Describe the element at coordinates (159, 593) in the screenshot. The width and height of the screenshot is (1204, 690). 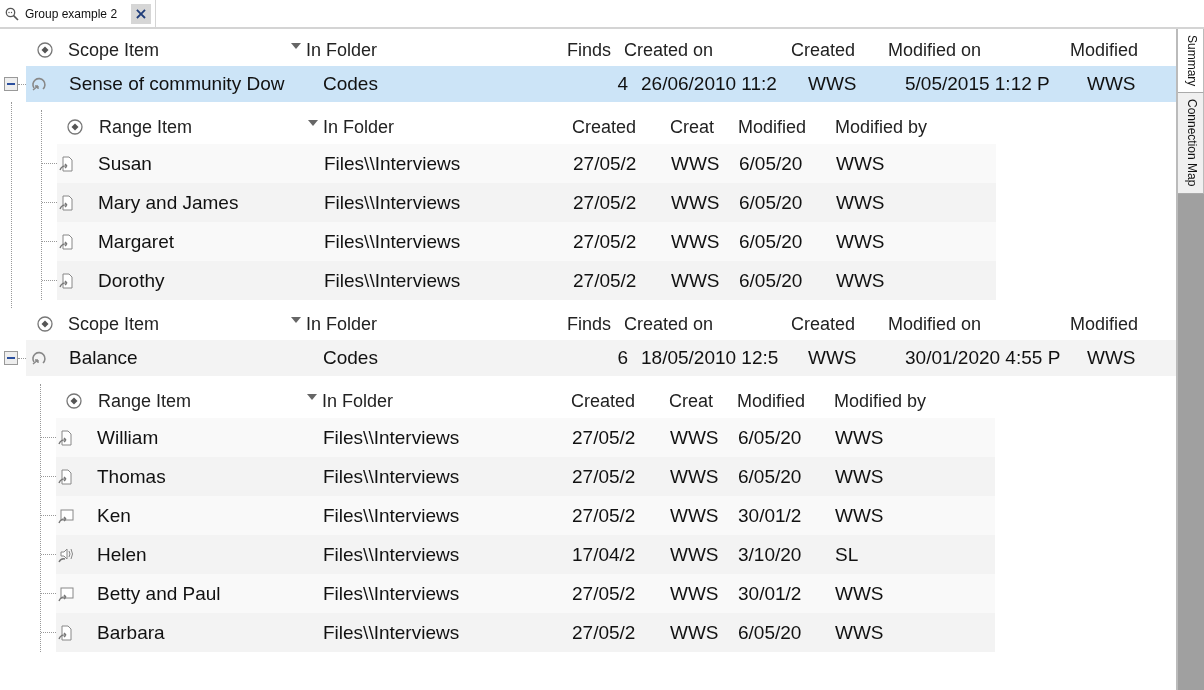
I see `table-cell-text: Betty and Paul` at that location.